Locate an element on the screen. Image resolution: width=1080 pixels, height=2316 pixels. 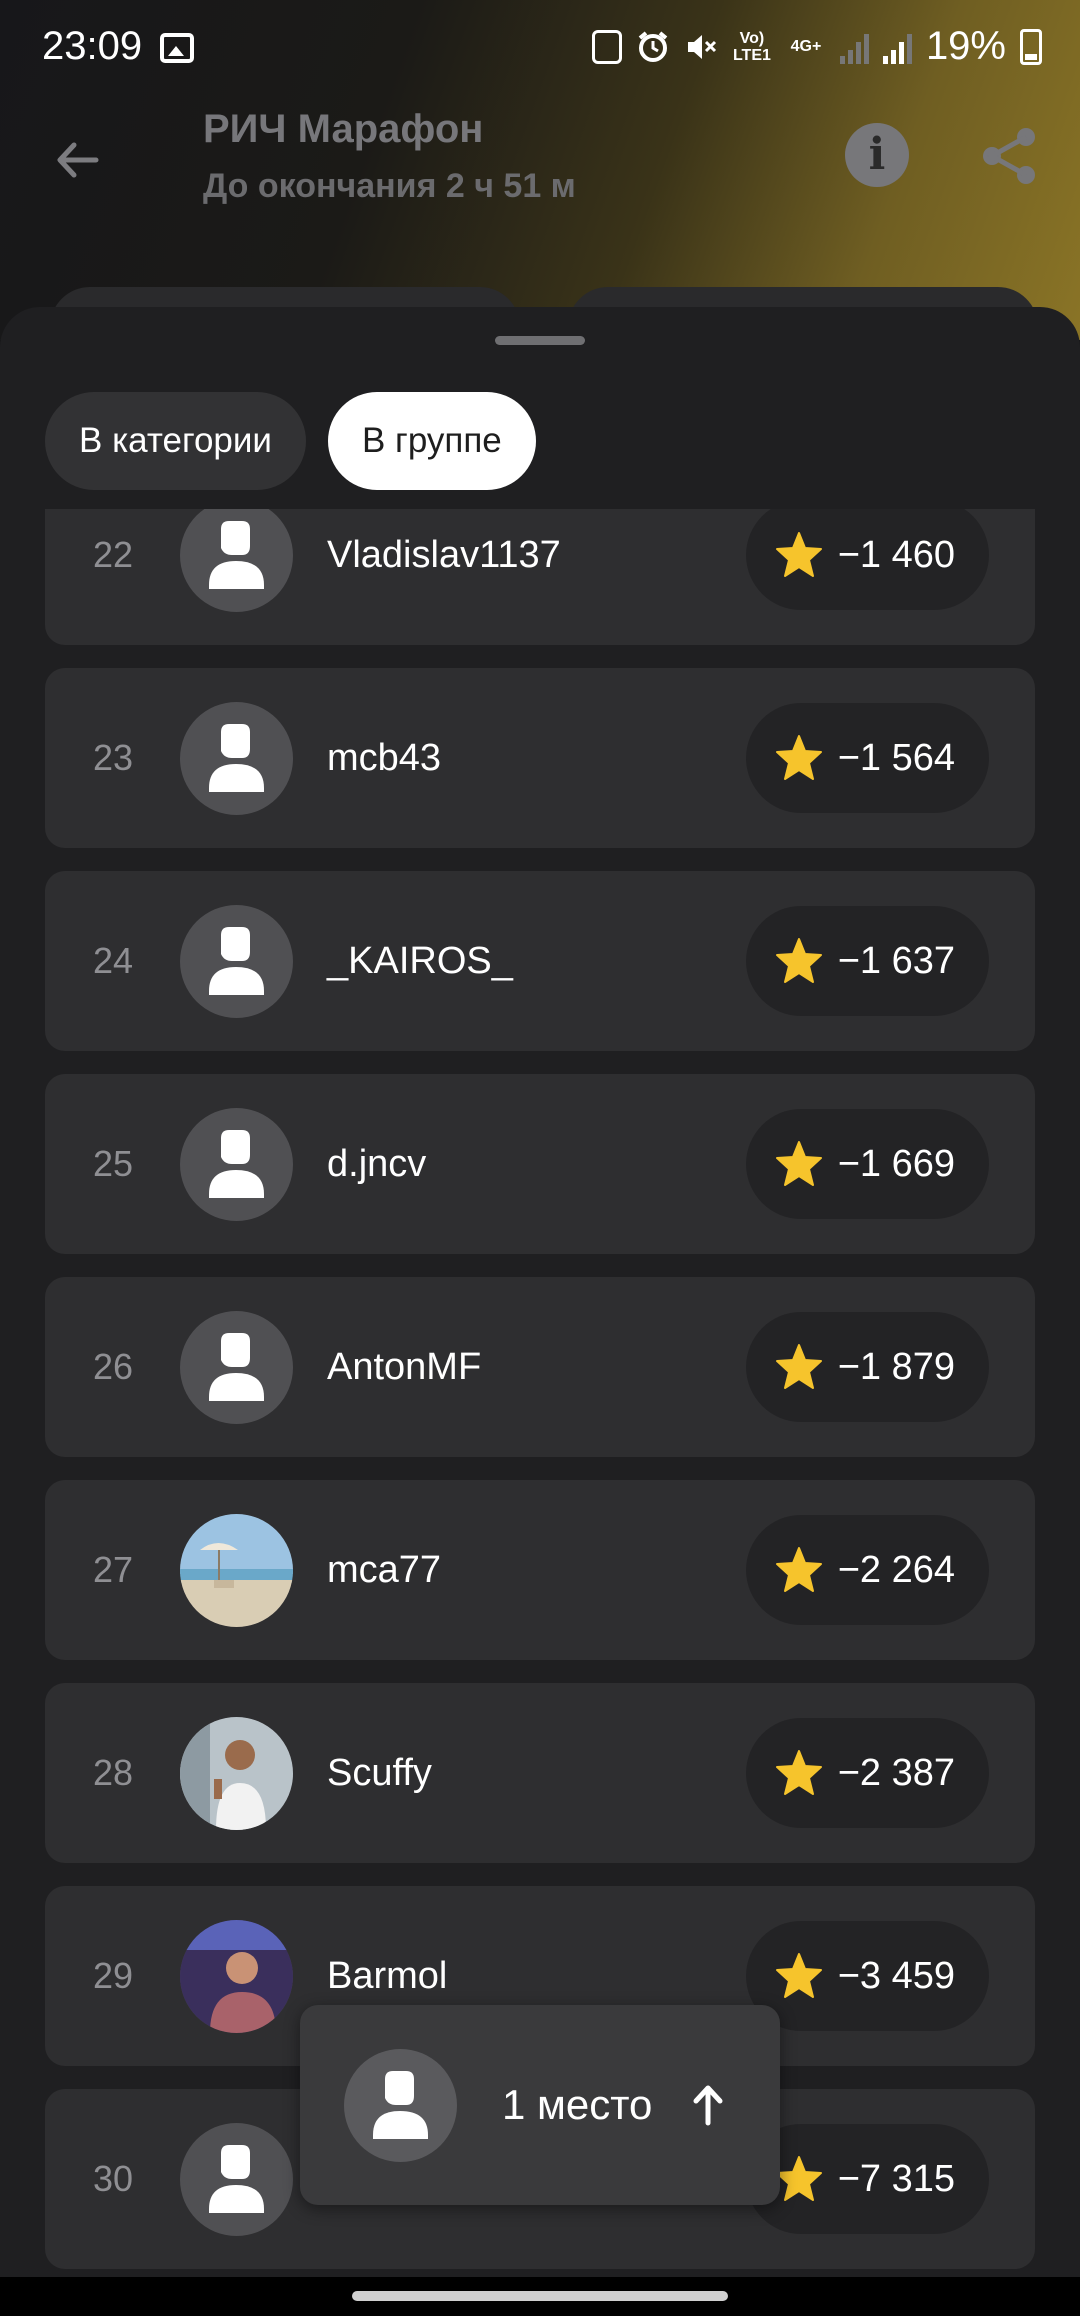
user-name: mca77 is located at coordinates (384, 1570).